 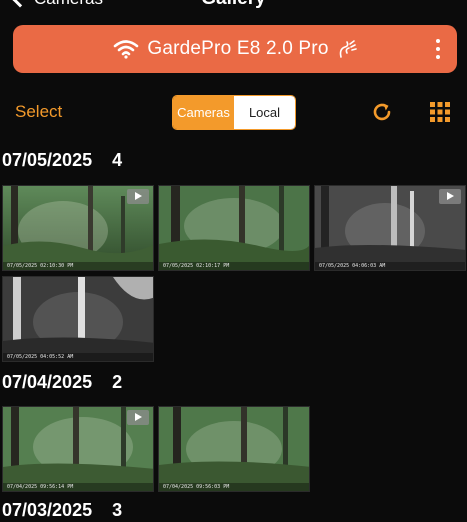 I want to click on page-title: Gallery, so click(x=233, y=5).